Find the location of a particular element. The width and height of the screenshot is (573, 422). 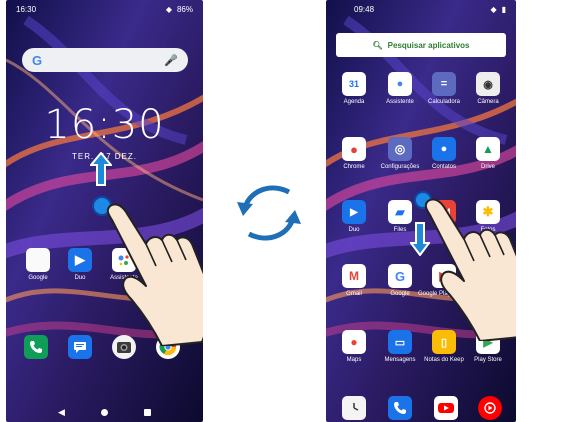

assistant-icon: ● is located at coordinates (400, 84).